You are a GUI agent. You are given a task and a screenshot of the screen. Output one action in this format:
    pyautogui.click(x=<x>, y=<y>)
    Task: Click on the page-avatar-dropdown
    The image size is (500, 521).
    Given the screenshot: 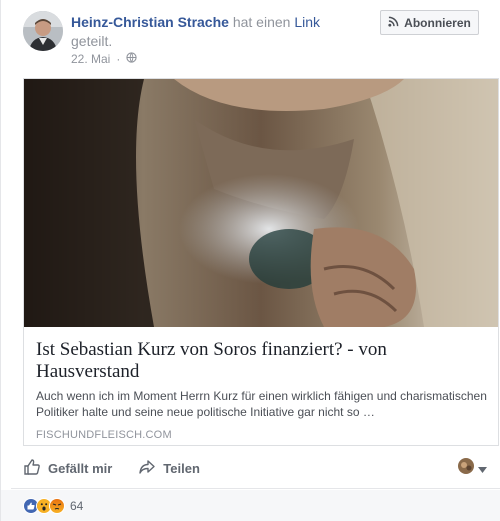 What is the action you would take?
    pyautogui.click(x=472, y=468)
    